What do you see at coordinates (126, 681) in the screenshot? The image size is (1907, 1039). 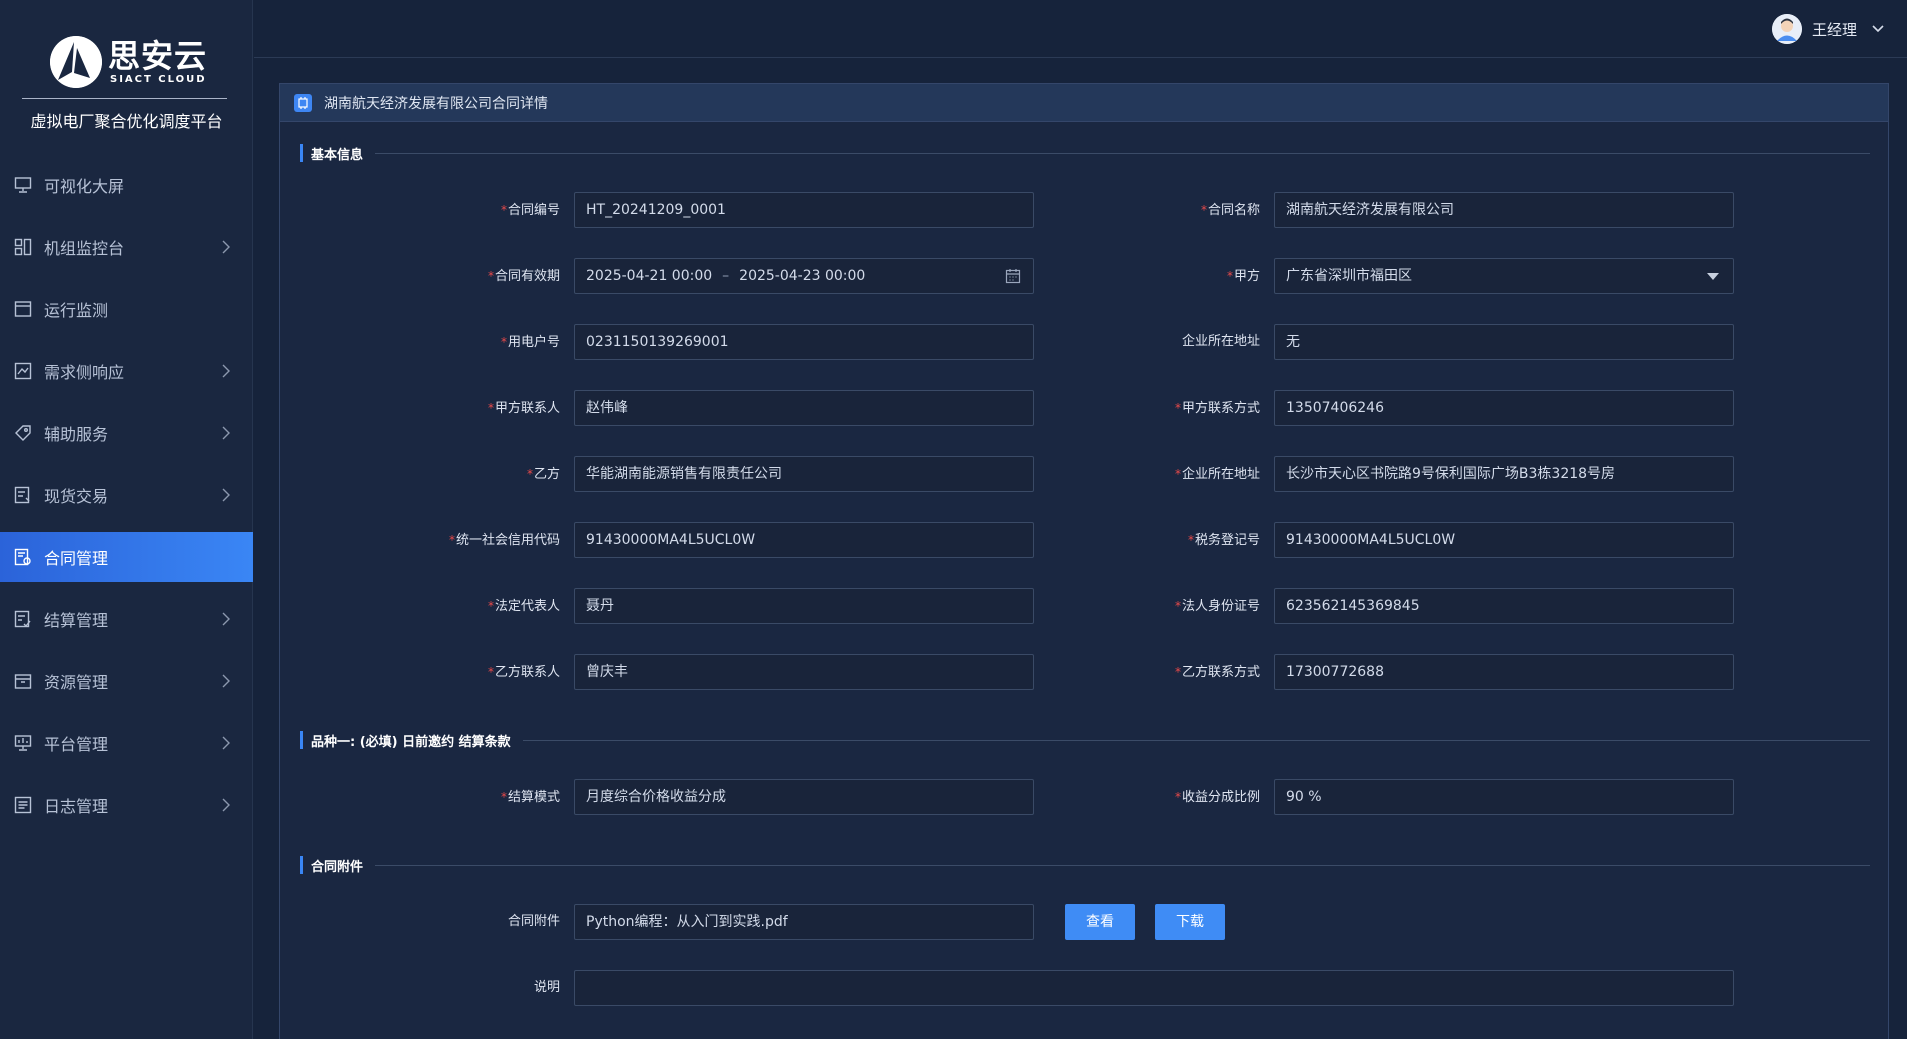 I see `sidebar-item-resource: 资源管理` at bounding box center [126, 681].